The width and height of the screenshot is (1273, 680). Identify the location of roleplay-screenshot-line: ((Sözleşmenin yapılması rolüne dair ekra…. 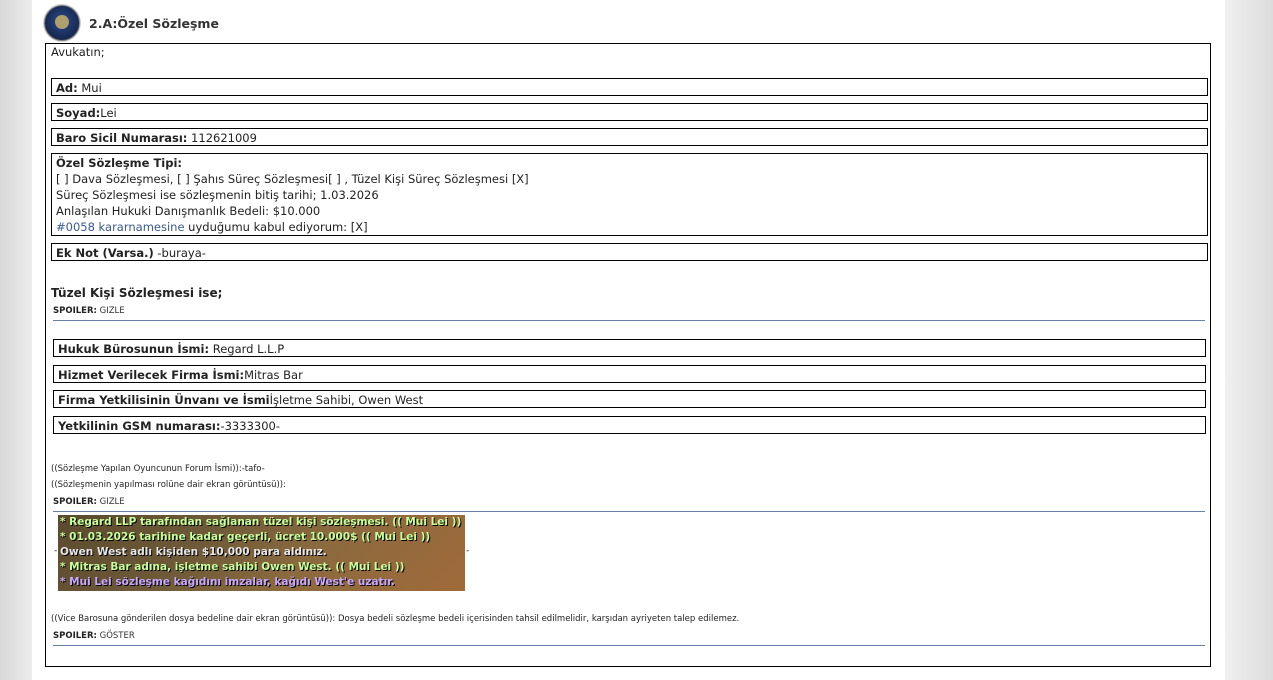
(168, 485).